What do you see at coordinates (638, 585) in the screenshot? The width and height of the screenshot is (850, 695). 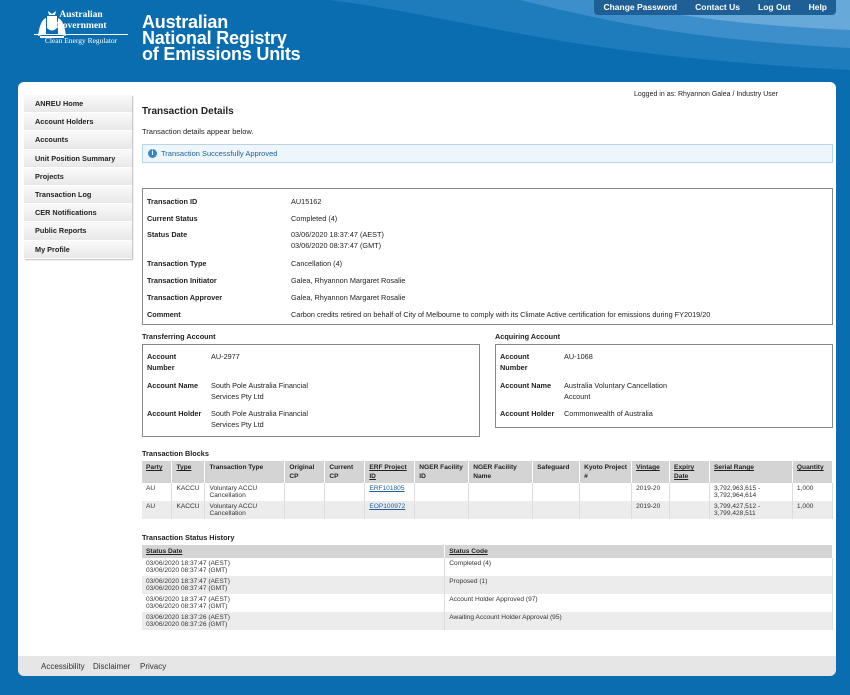 I see `cell-status-code: Proposed (1)` at bounding box center [638, 585].